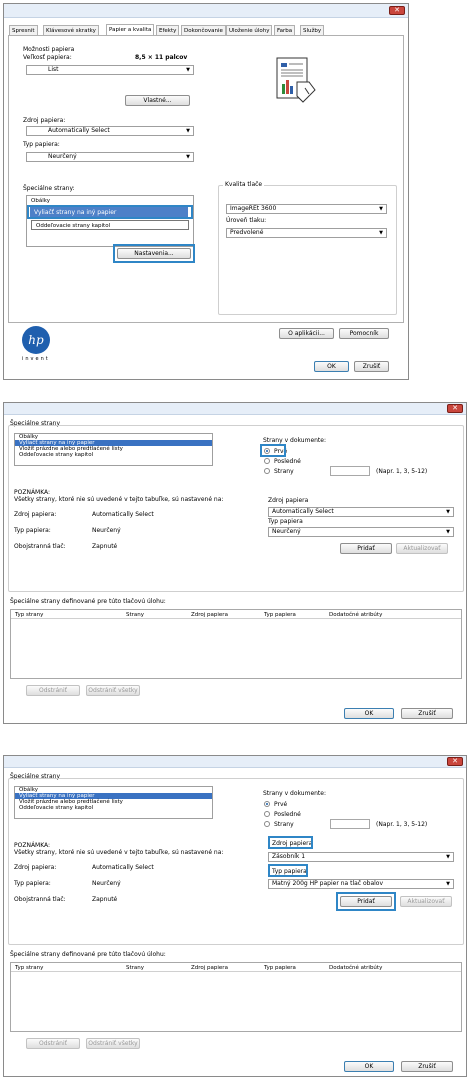 This screenshot has width=469, height=1082. Describe the element at coordinates (123, 514) in the screenshot. I see `note-source-value: Automatically Select` at that location.